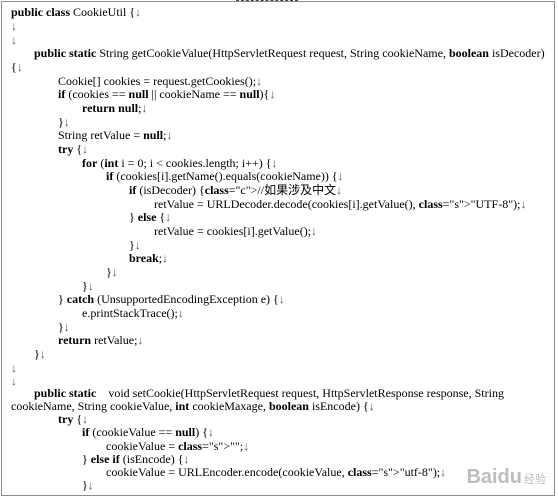 This screenshot has width=558, height=499. I want to click on code-line-24: }↓, so click(64, 327).